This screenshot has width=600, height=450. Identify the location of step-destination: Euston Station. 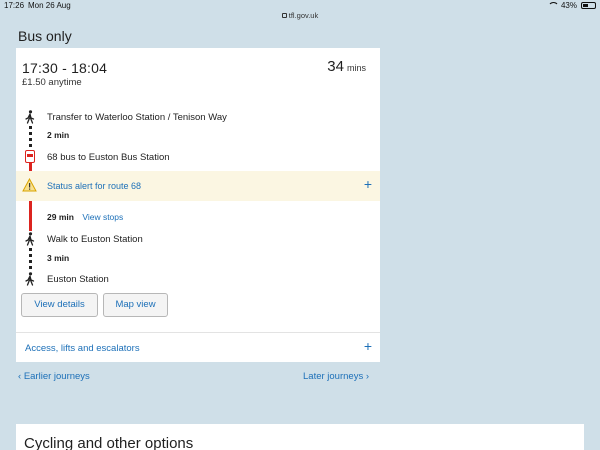
(78, 279).